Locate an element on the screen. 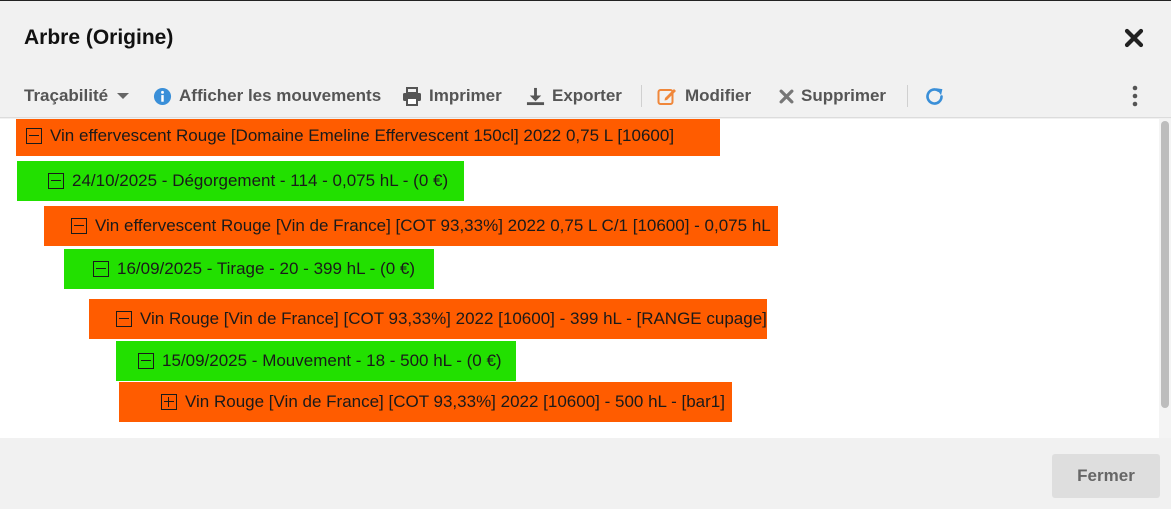 The width and height of the screenshot is (1171, 509). info-circle-icon is located at coordinates (162, 96).